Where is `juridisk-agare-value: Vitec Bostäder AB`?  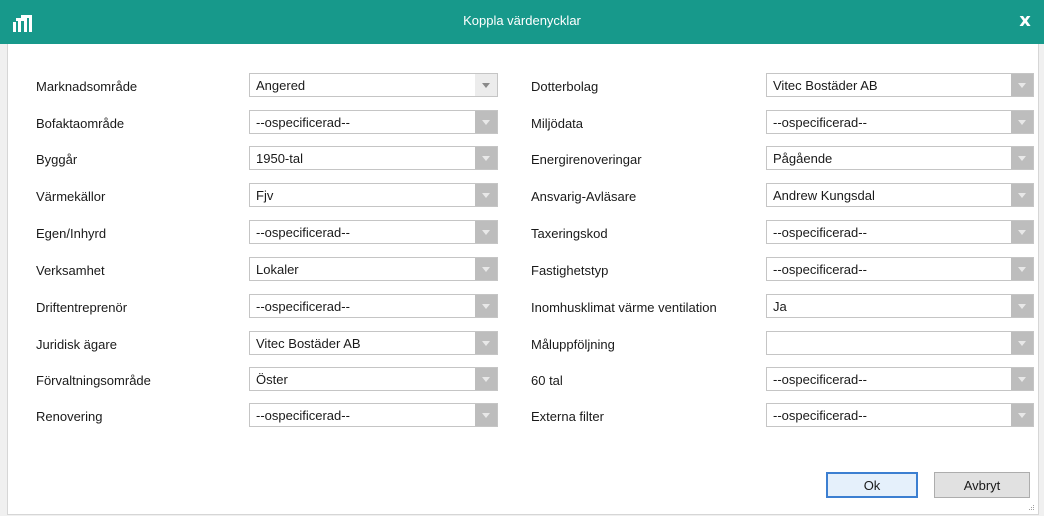 juridisk-agare-value: Vitec Bostäder AB is located at coordinates (308, 343).